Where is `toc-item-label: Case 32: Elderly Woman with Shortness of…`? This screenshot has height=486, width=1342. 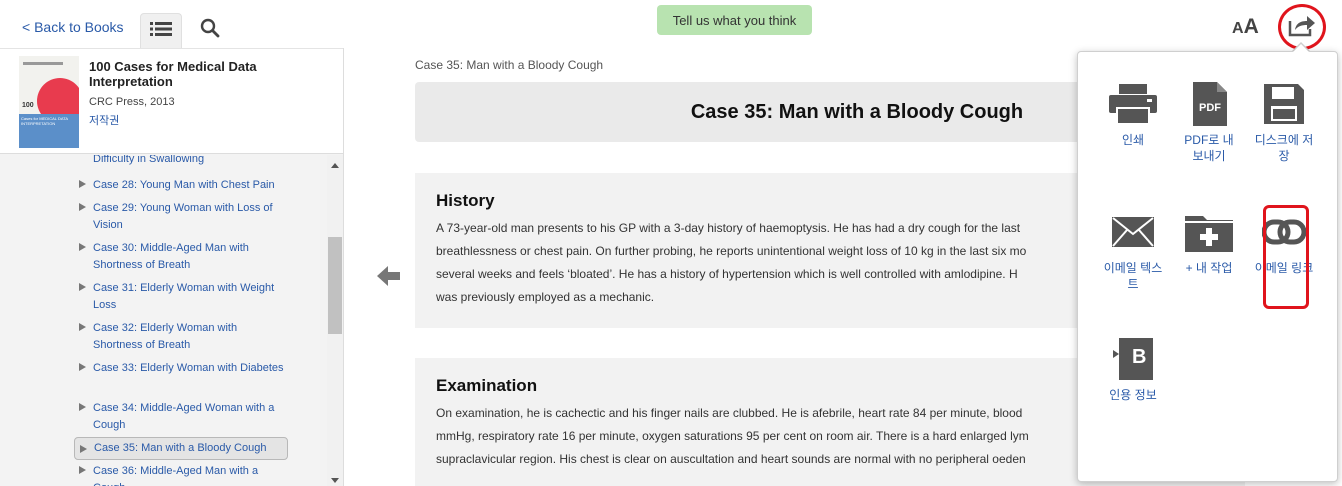 toc-item-label: Case 32: Elderly Woman with Shortness of… is located at coordinates (165, 336).